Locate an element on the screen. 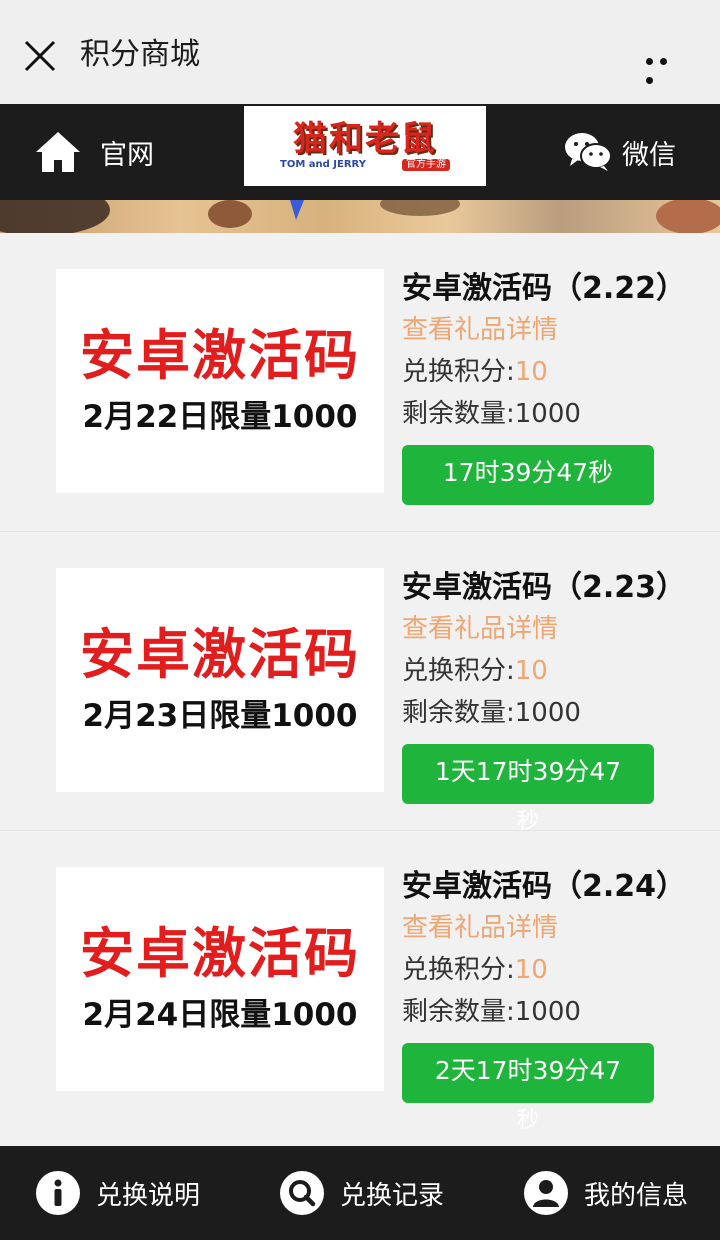 The width and height of the screenshot is (720, 1240). gift-name: 安卓激活码（2.23） is located at coordinates (544, 587).